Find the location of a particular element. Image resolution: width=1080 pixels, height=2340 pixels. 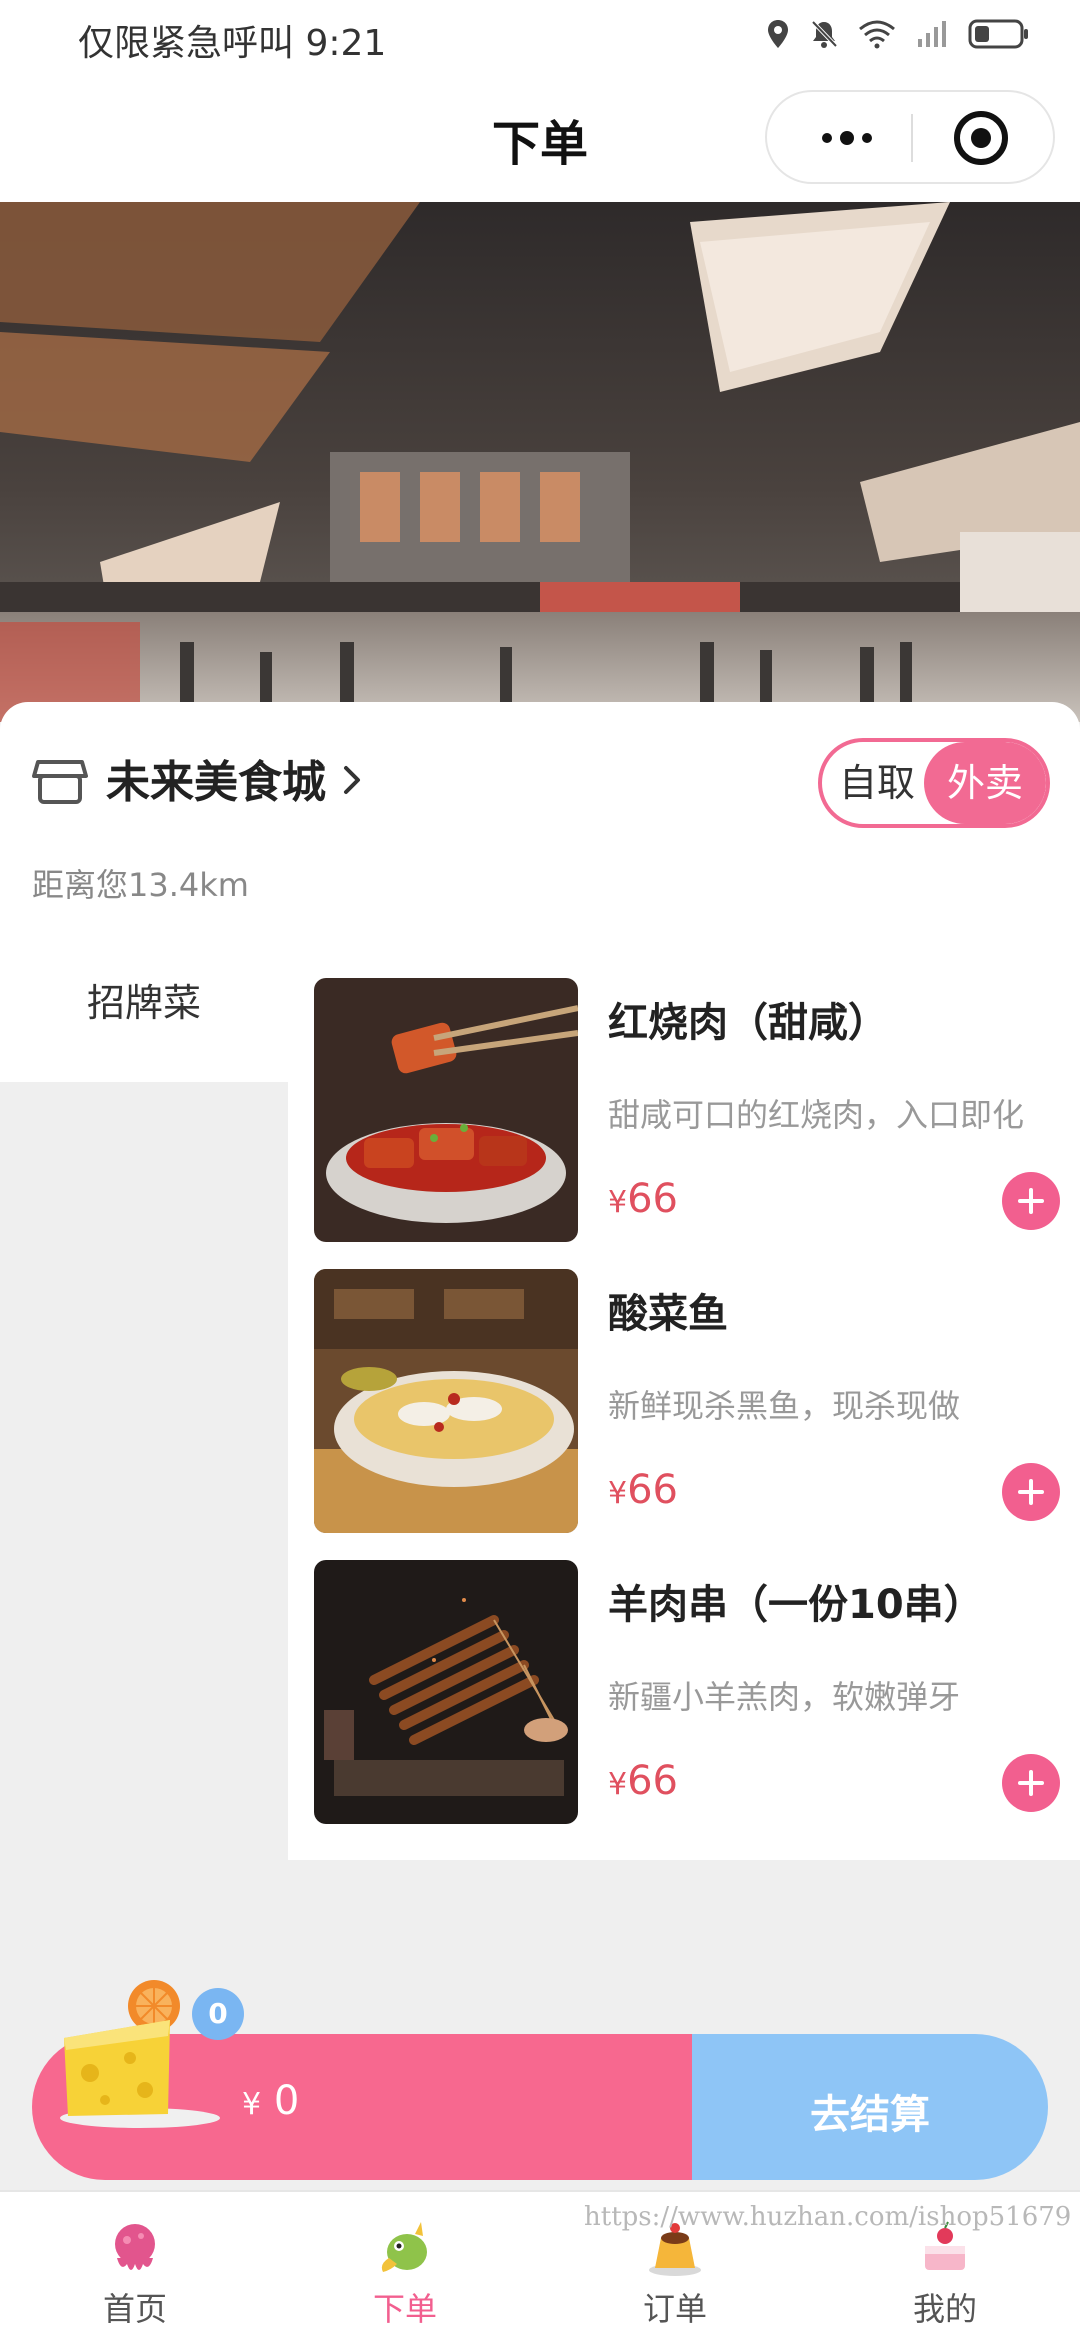

dish-image-braised-pork is located at coordinates (446, 1110).